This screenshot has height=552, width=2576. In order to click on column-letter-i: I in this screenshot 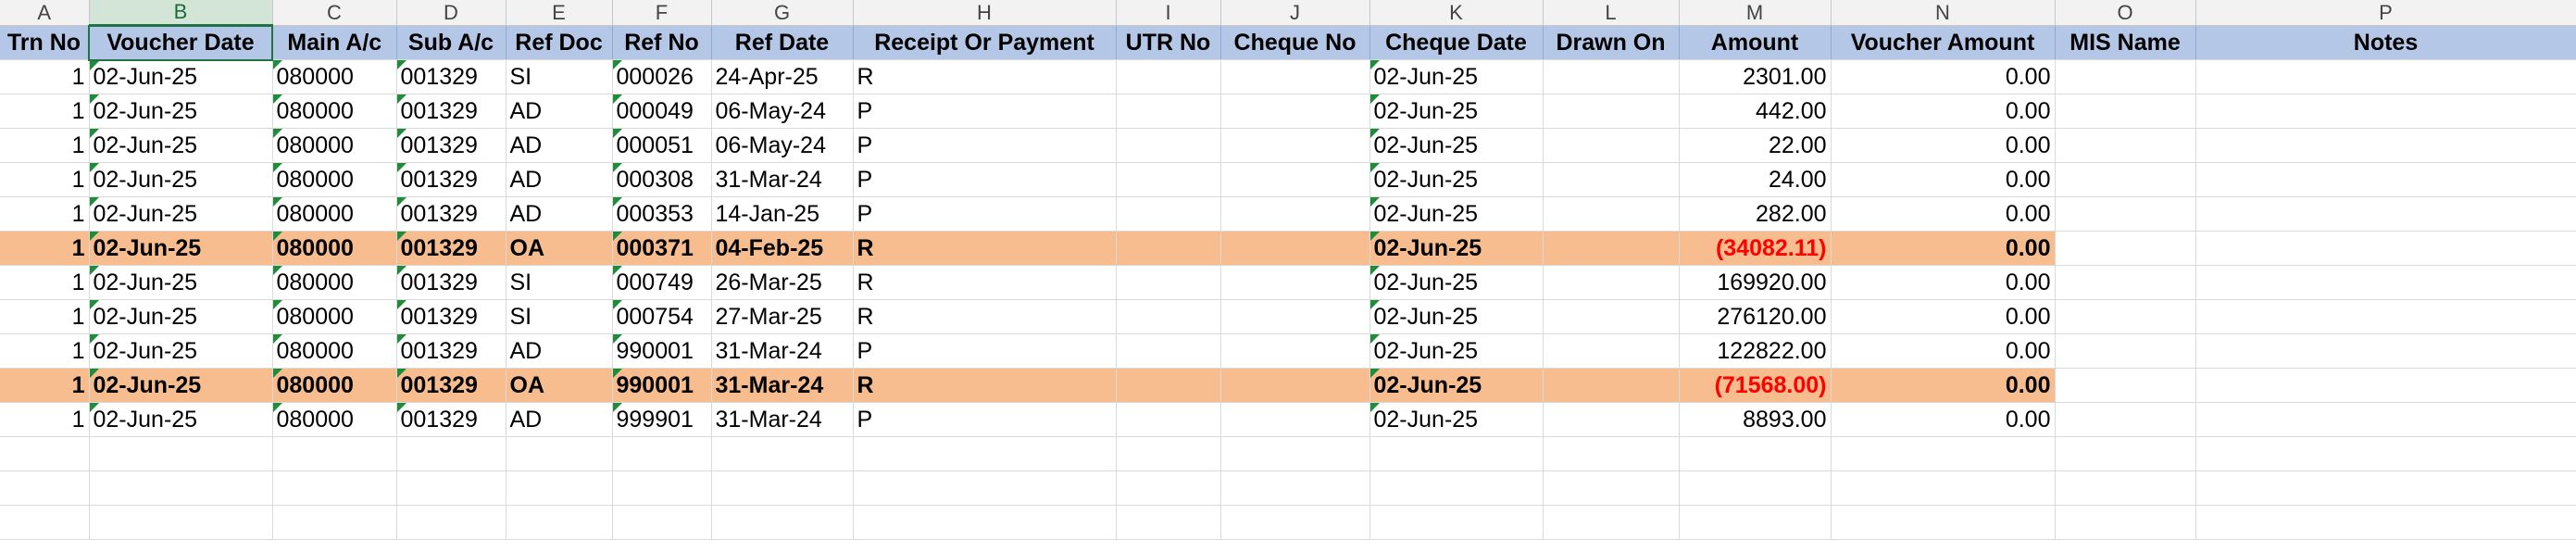, I will do `click(1168, 13)`.